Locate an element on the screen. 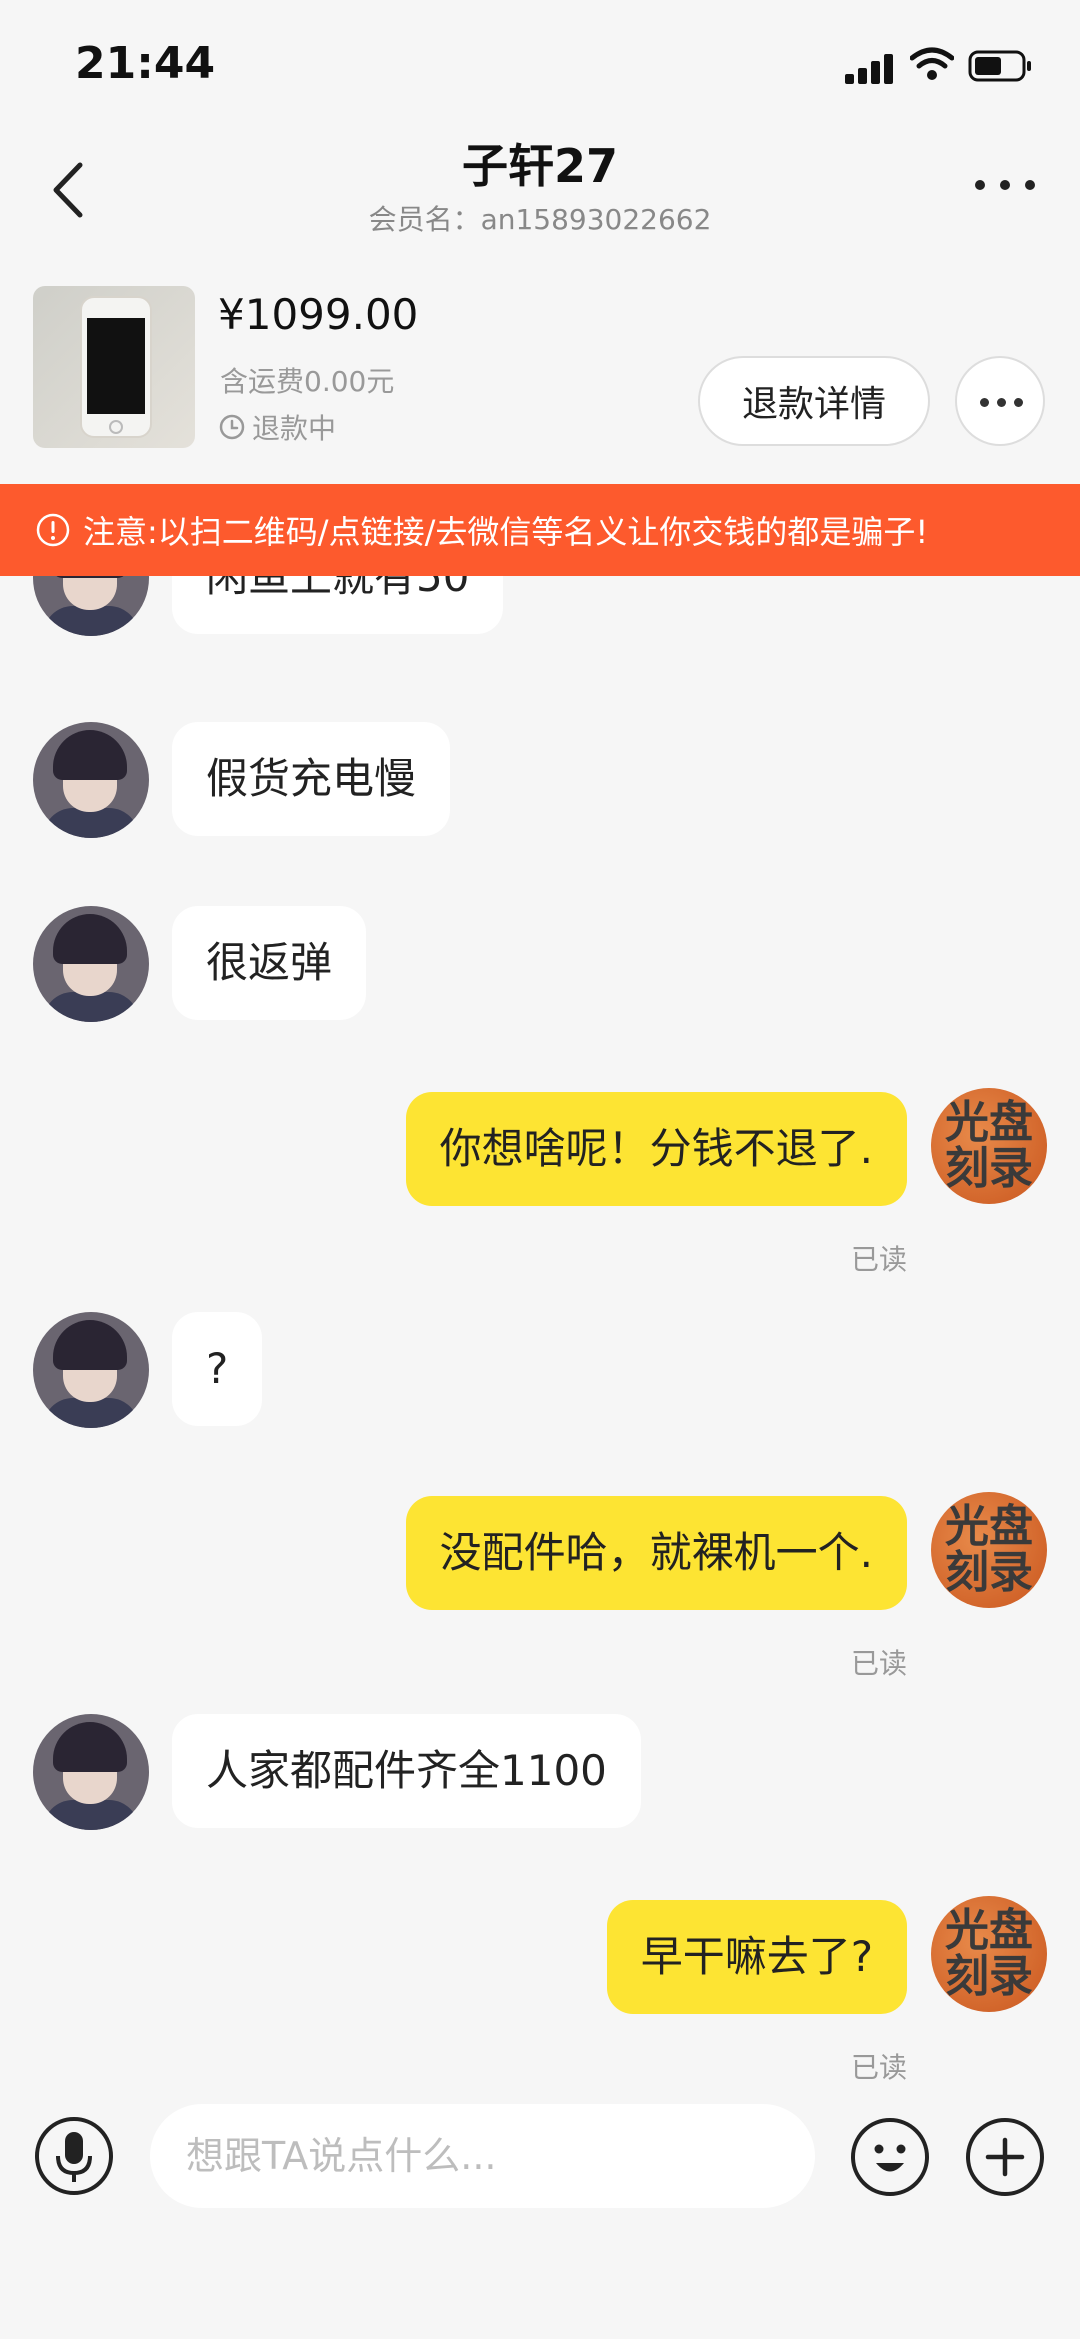  chat-header: 子轩27 会员名：an15893022662 is located at coordinates (540, 190).